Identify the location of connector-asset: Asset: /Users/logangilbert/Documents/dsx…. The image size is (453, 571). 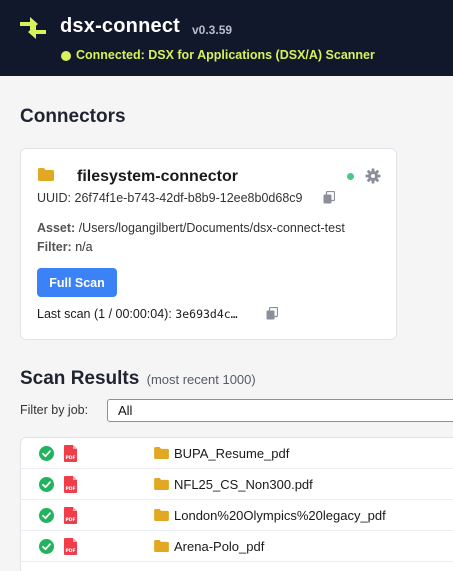
(191, 228).